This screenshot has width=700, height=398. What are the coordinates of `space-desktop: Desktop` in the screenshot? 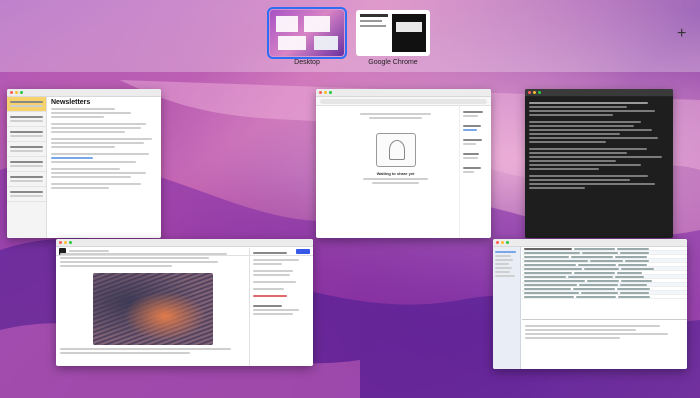 It's located at (307, 36).